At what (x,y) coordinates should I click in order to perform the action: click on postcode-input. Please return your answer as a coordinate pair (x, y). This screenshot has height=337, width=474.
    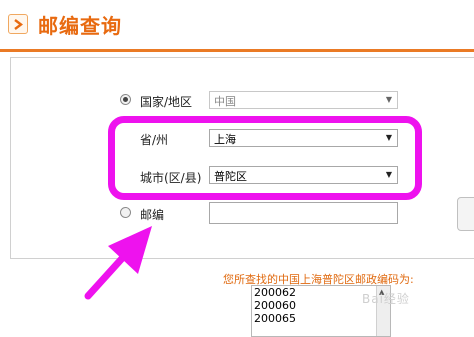
    Looking at the image, I should click on (303, 213).